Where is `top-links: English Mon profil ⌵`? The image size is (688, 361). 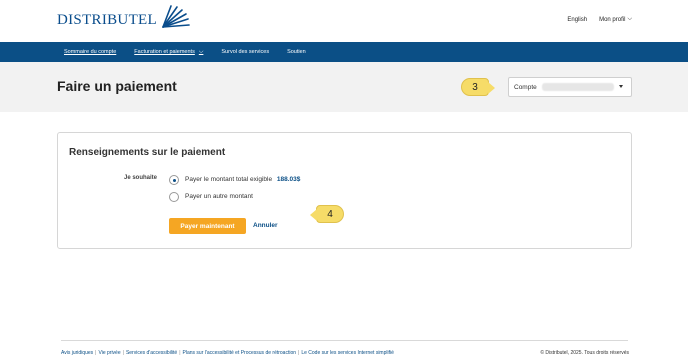 top-links: English Mon profil ⌵ is located at coordinates (599, 19).